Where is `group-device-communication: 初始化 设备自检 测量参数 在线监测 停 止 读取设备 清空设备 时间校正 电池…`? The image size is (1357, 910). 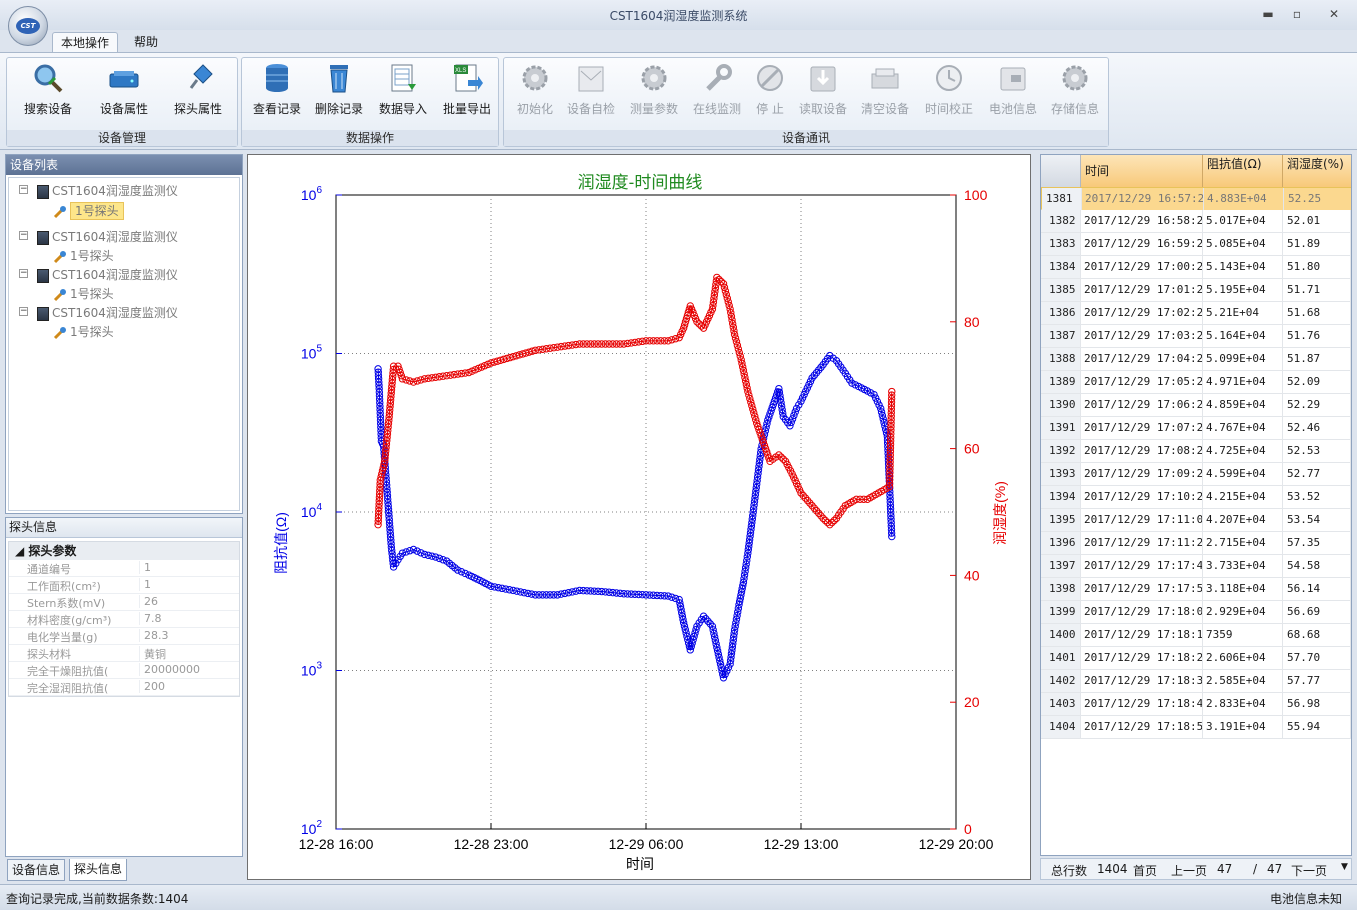
group-device-communication: 初始化 设备自检 测量参数 在线监测 停 止 读取设备 清空设备 时间校正 电池… is located at coordinates (806, 102).